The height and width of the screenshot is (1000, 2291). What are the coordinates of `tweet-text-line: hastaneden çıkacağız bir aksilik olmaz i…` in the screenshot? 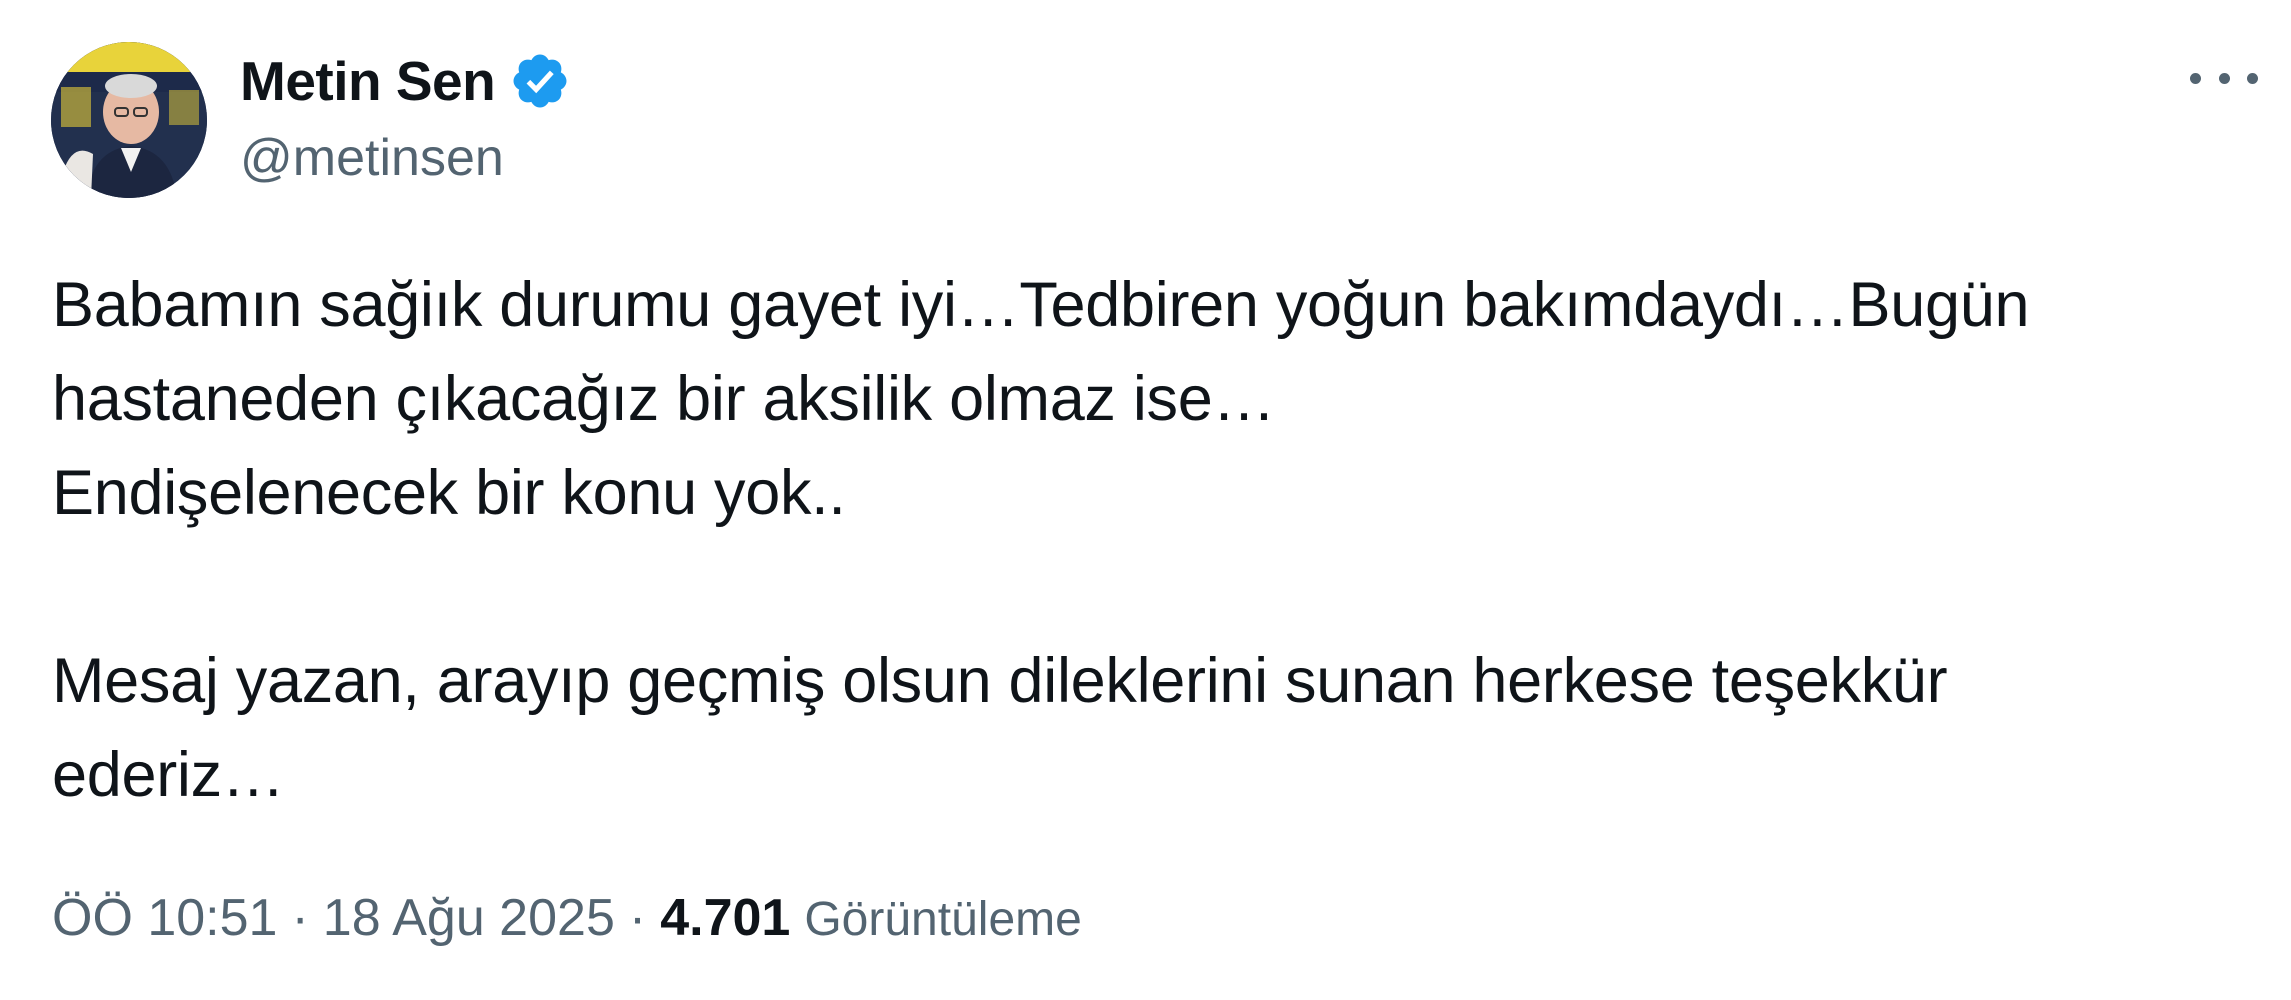 It's located at (664, 399).